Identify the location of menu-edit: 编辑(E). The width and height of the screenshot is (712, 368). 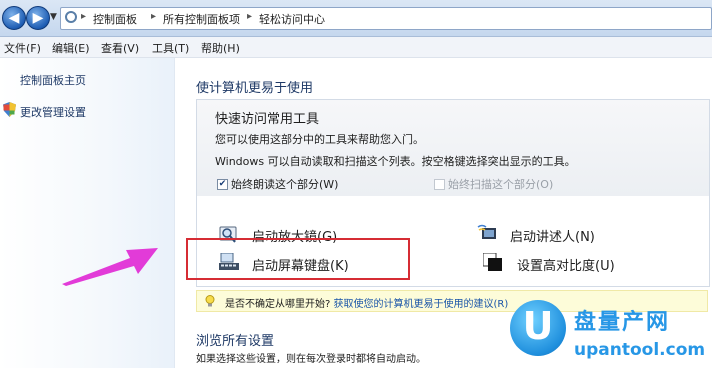
(71, 48).